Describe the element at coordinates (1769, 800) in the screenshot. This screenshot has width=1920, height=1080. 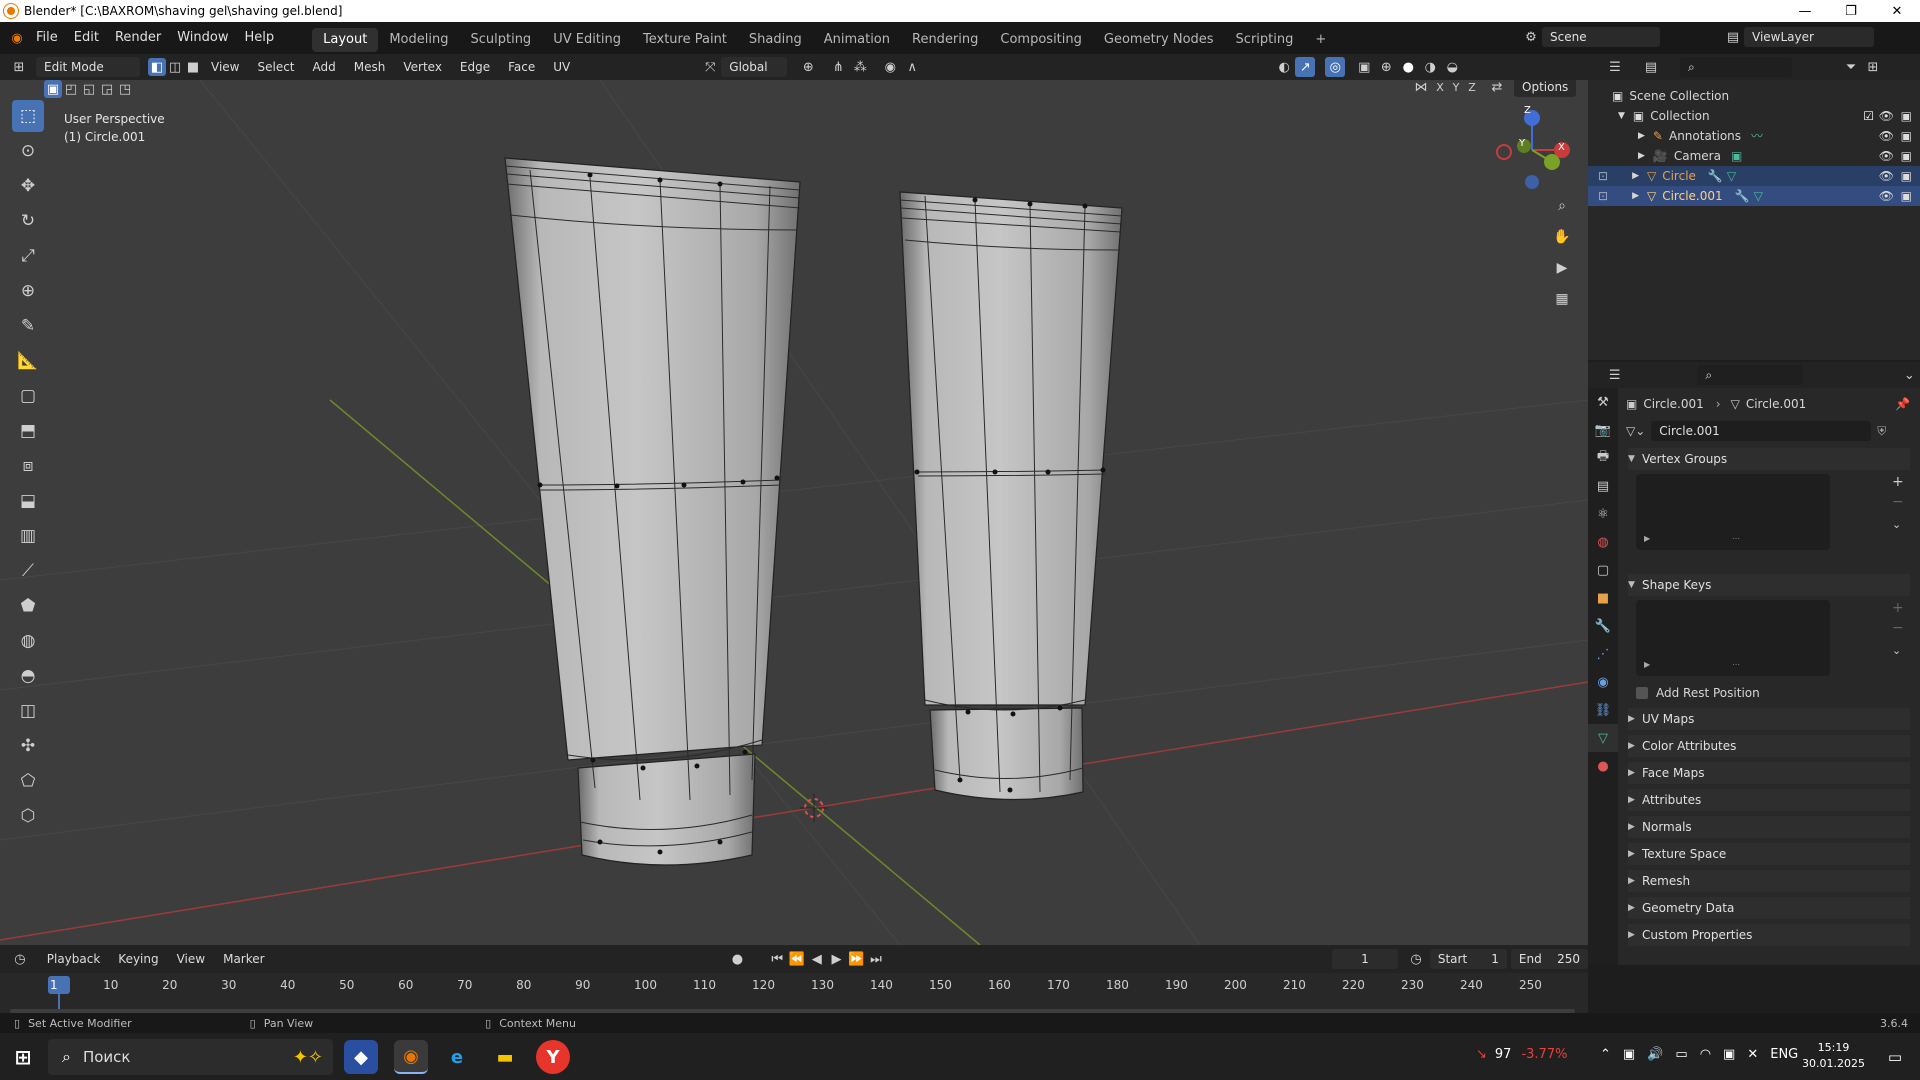
I see `panel-attributes: ▶ Attributes` at that location.